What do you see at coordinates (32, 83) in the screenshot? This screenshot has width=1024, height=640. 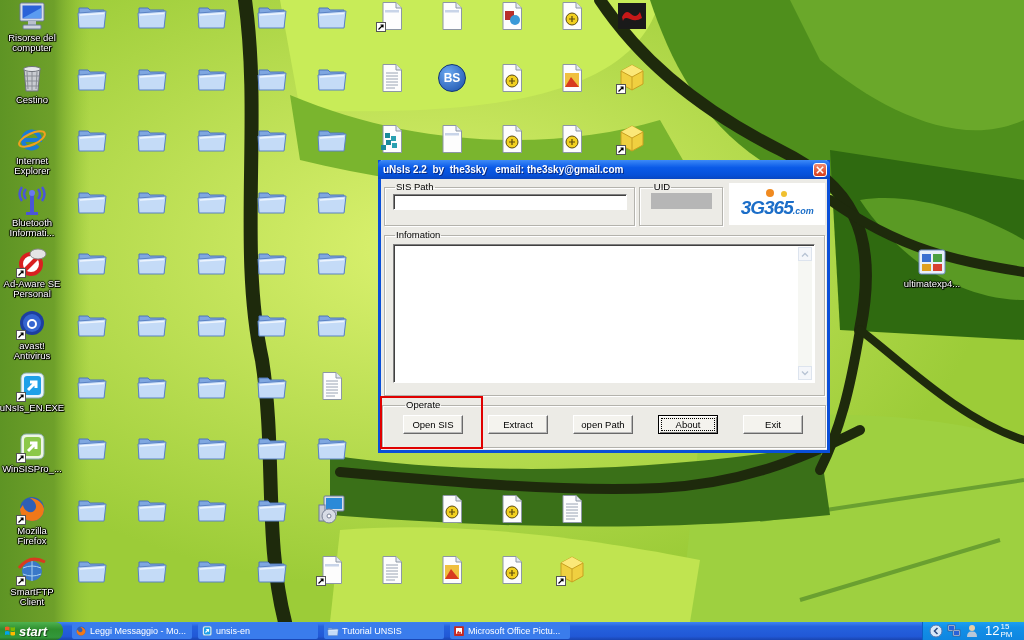 I see `desktop-shortcut: Cestino` at bounding box center [32, 83].